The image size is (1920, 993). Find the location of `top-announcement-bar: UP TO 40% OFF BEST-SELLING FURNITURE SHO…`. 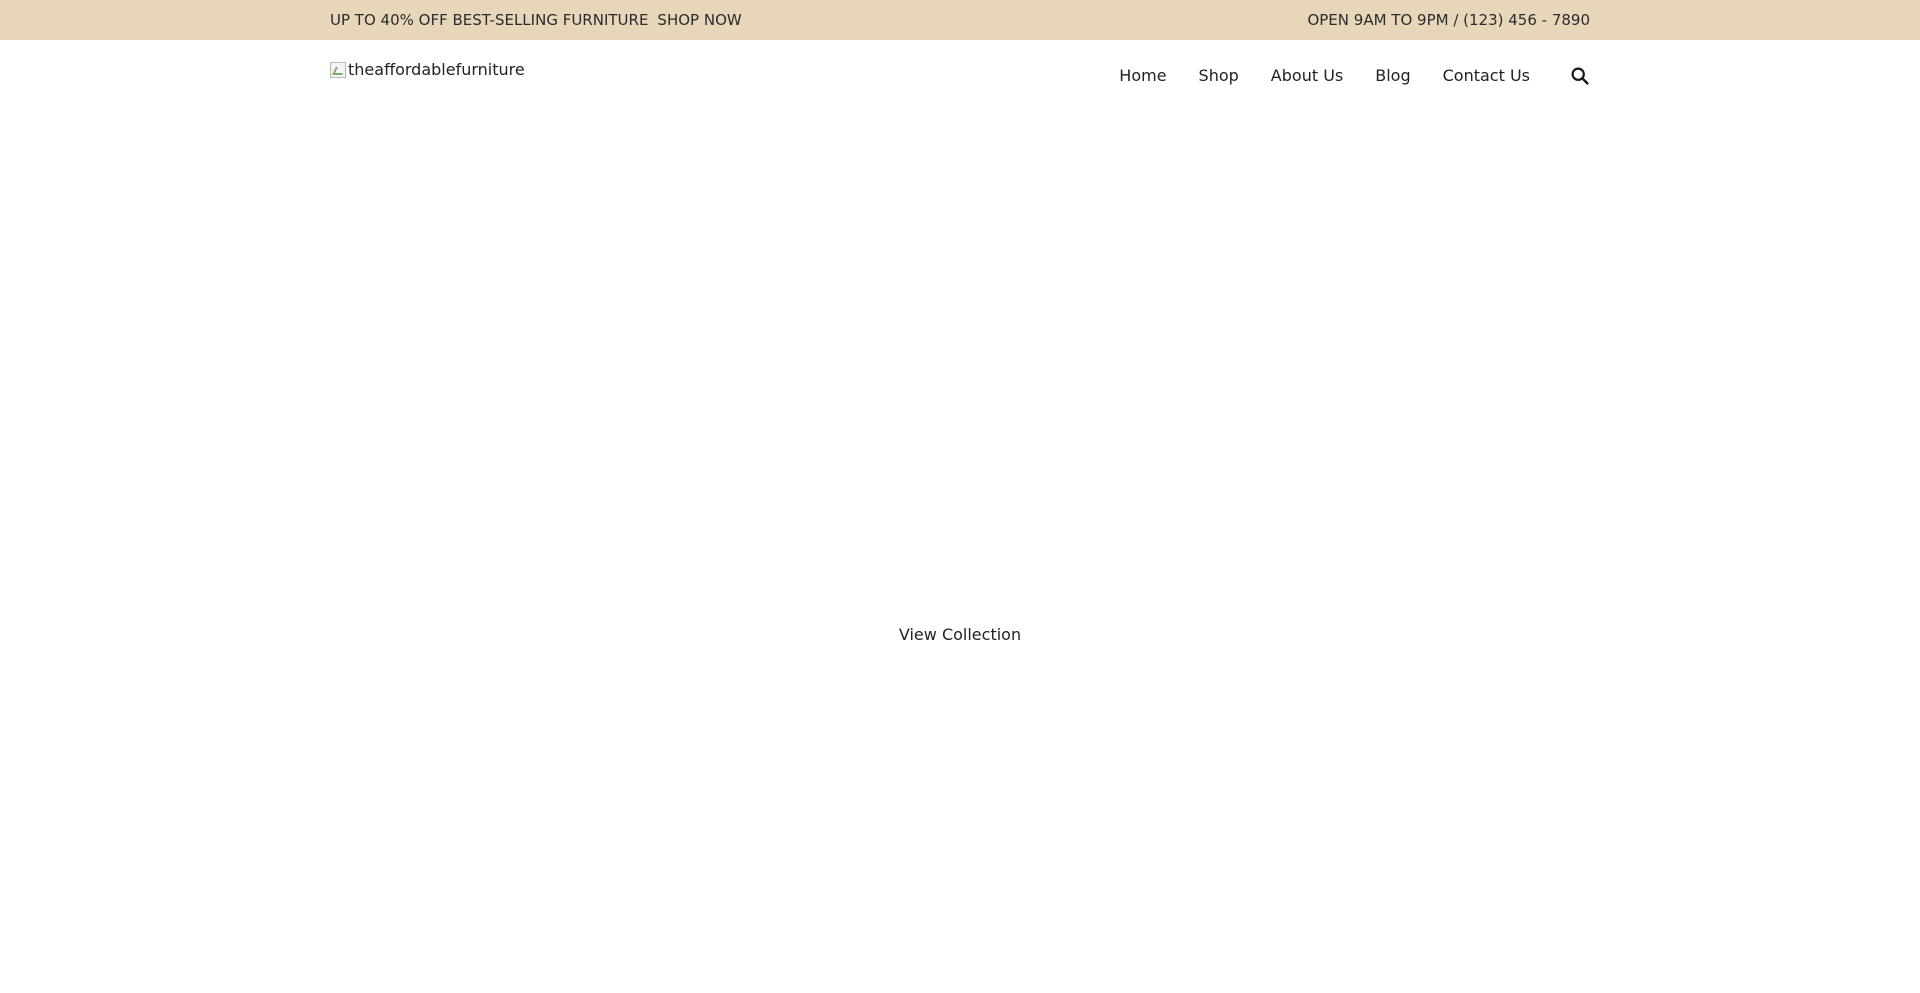

top-announcement-bar: UP TO 40% OFF BEST-SELLING FURNITURE SHO… is located at coordinates (960, 20).